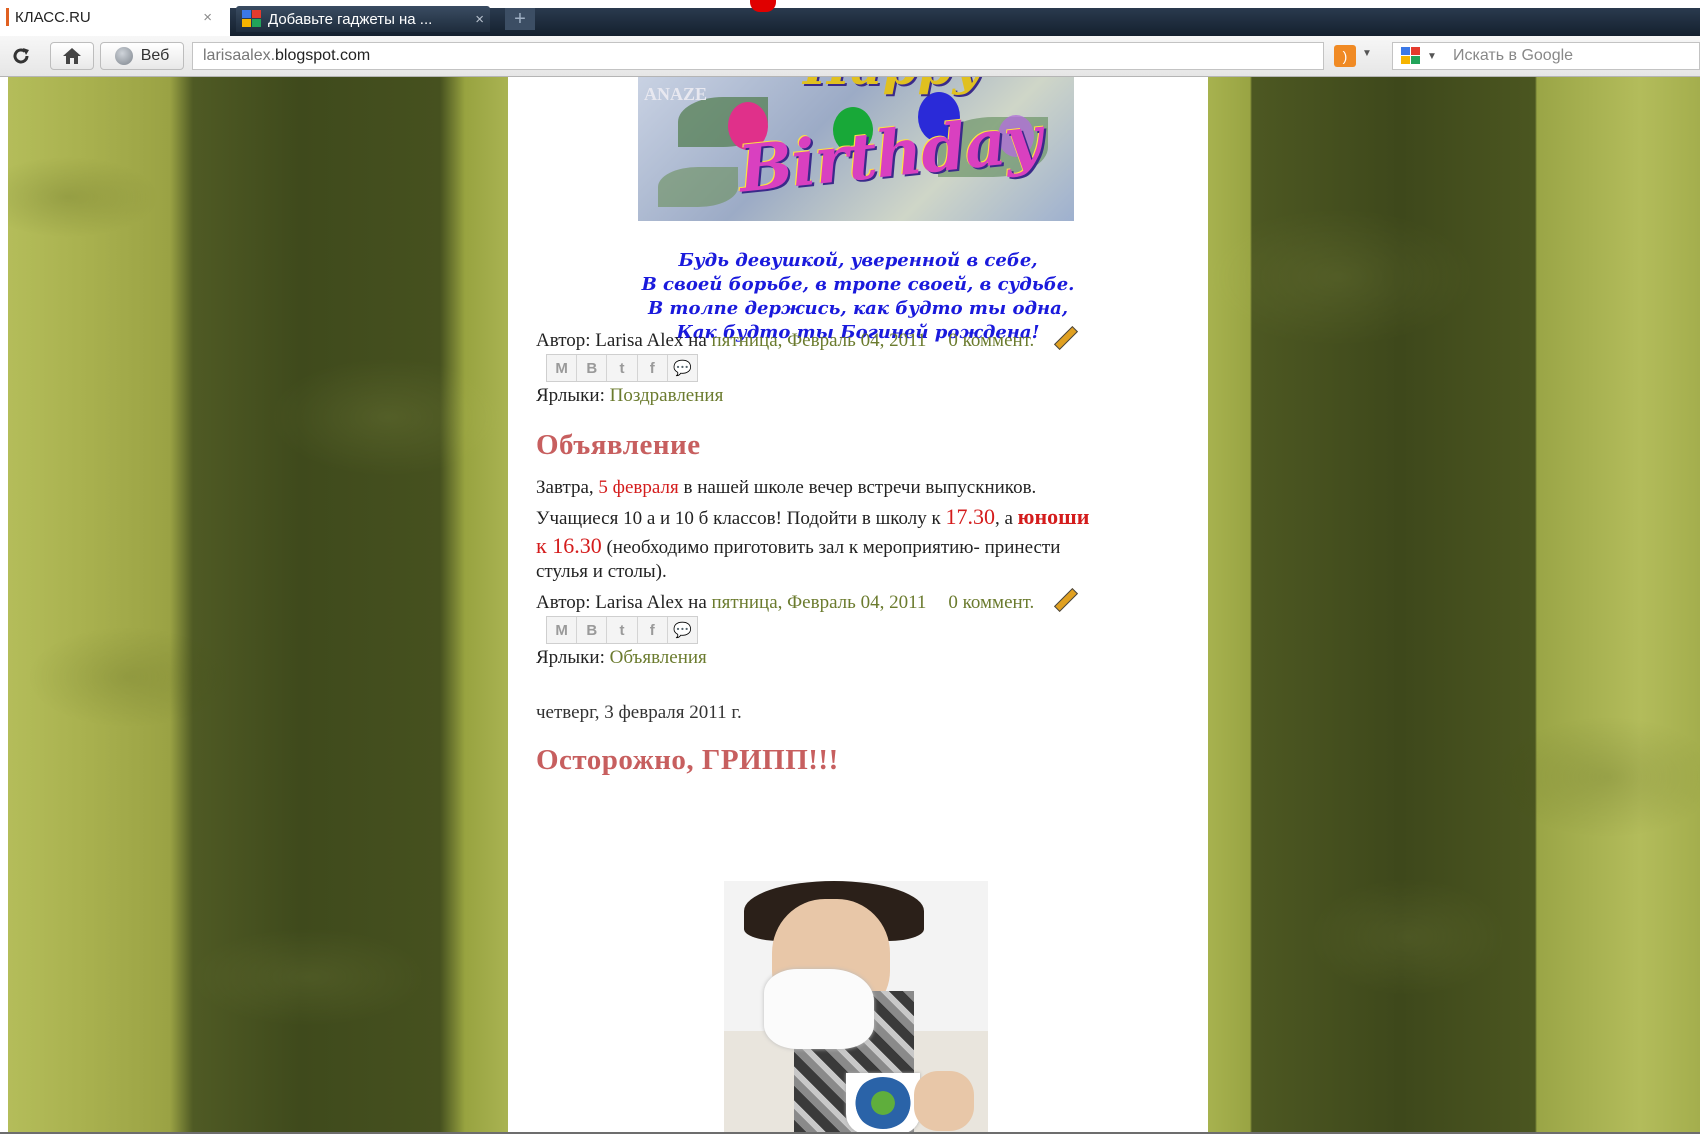  What do you see at coordinates (567, 487) in the screenshot?
I see `text-run: Завтра,` at bounding box center [567, 487].